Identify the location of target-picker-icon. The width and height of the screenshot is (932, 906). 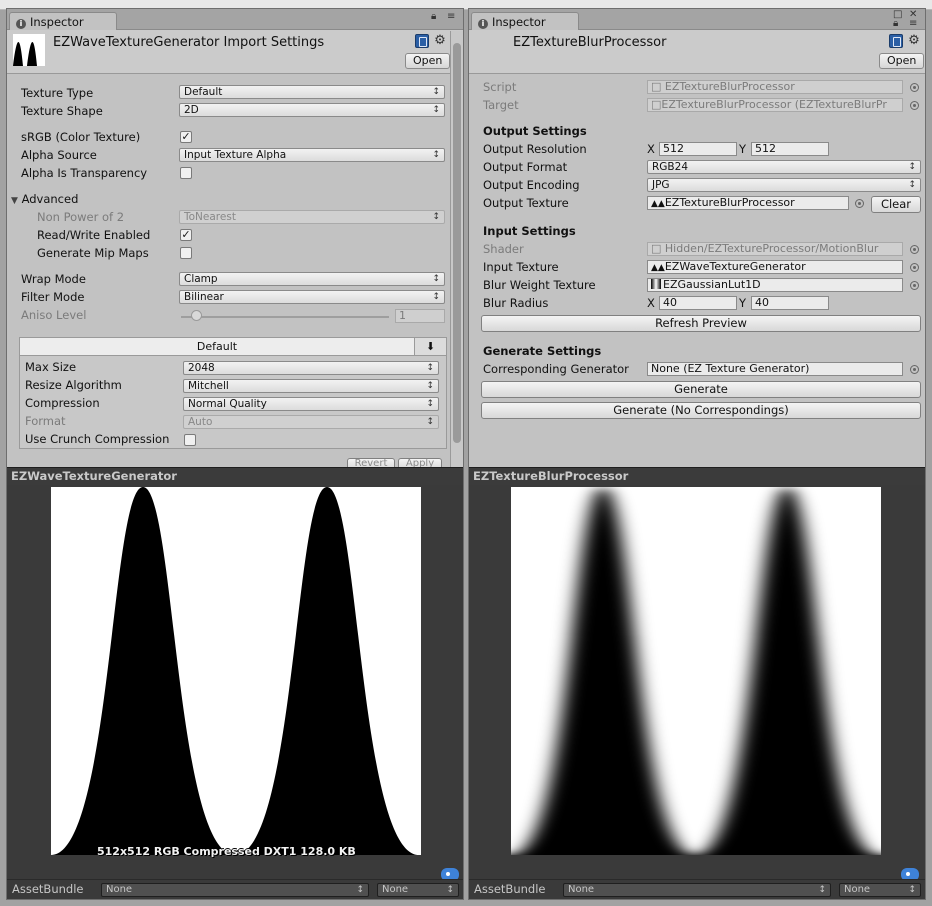
(914, 105).